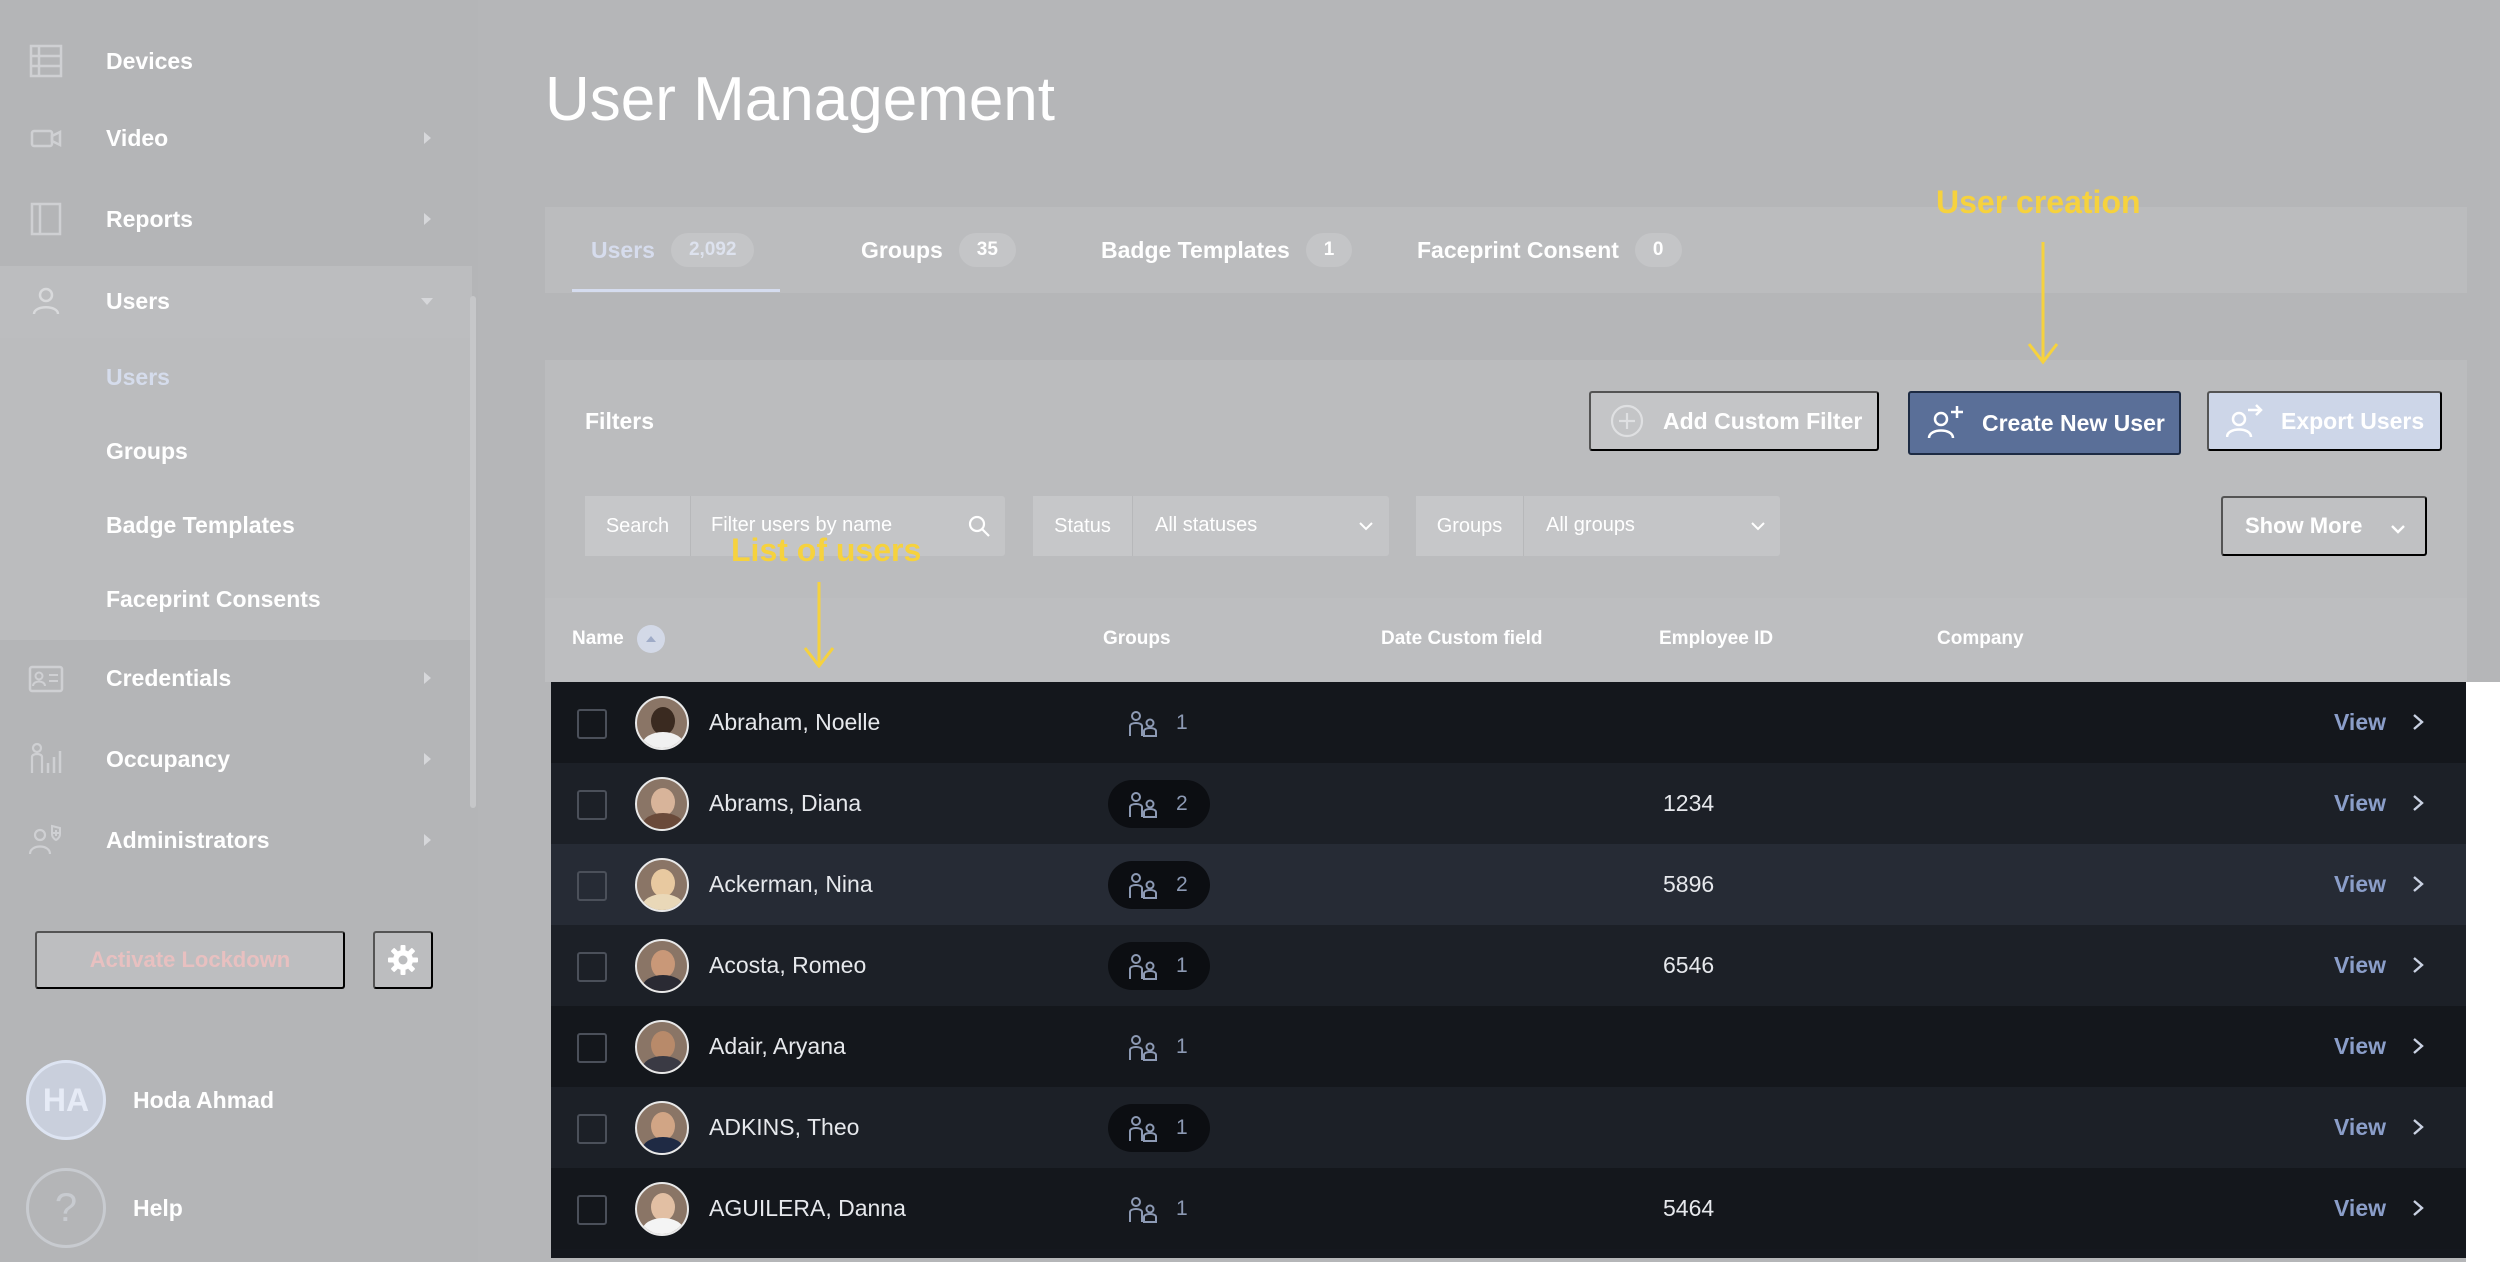 This screenshot has width=2500, height=1272. I want to click on help-icon: ?, so click(66, 1208).